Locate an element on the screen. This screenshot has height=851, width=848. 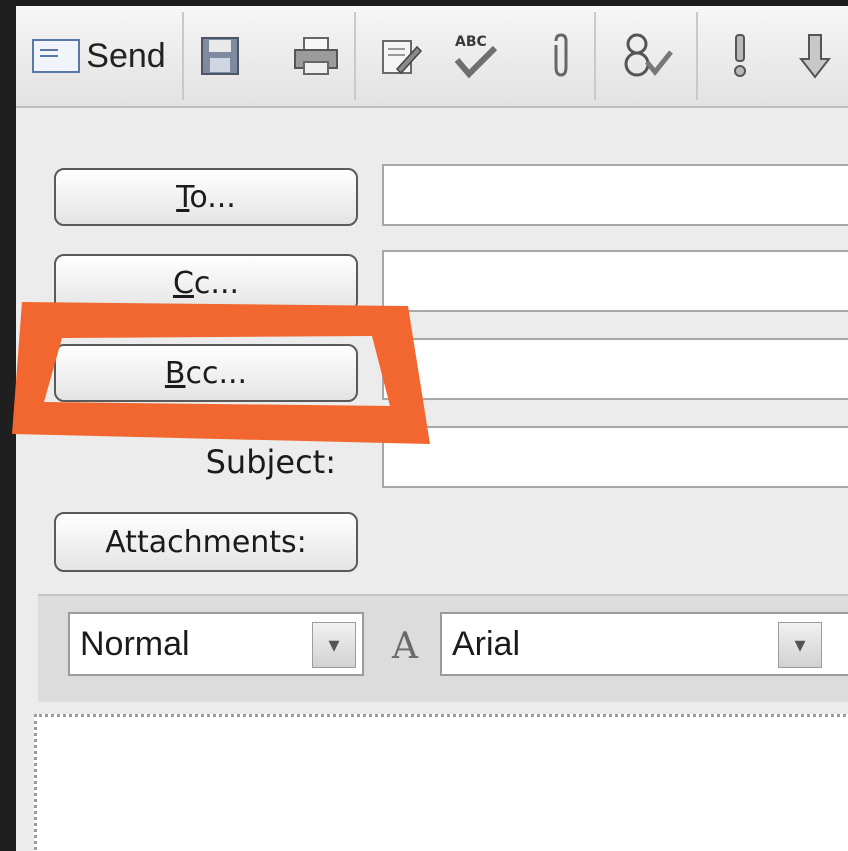
address-book-button is located at coordinates (649, 56).